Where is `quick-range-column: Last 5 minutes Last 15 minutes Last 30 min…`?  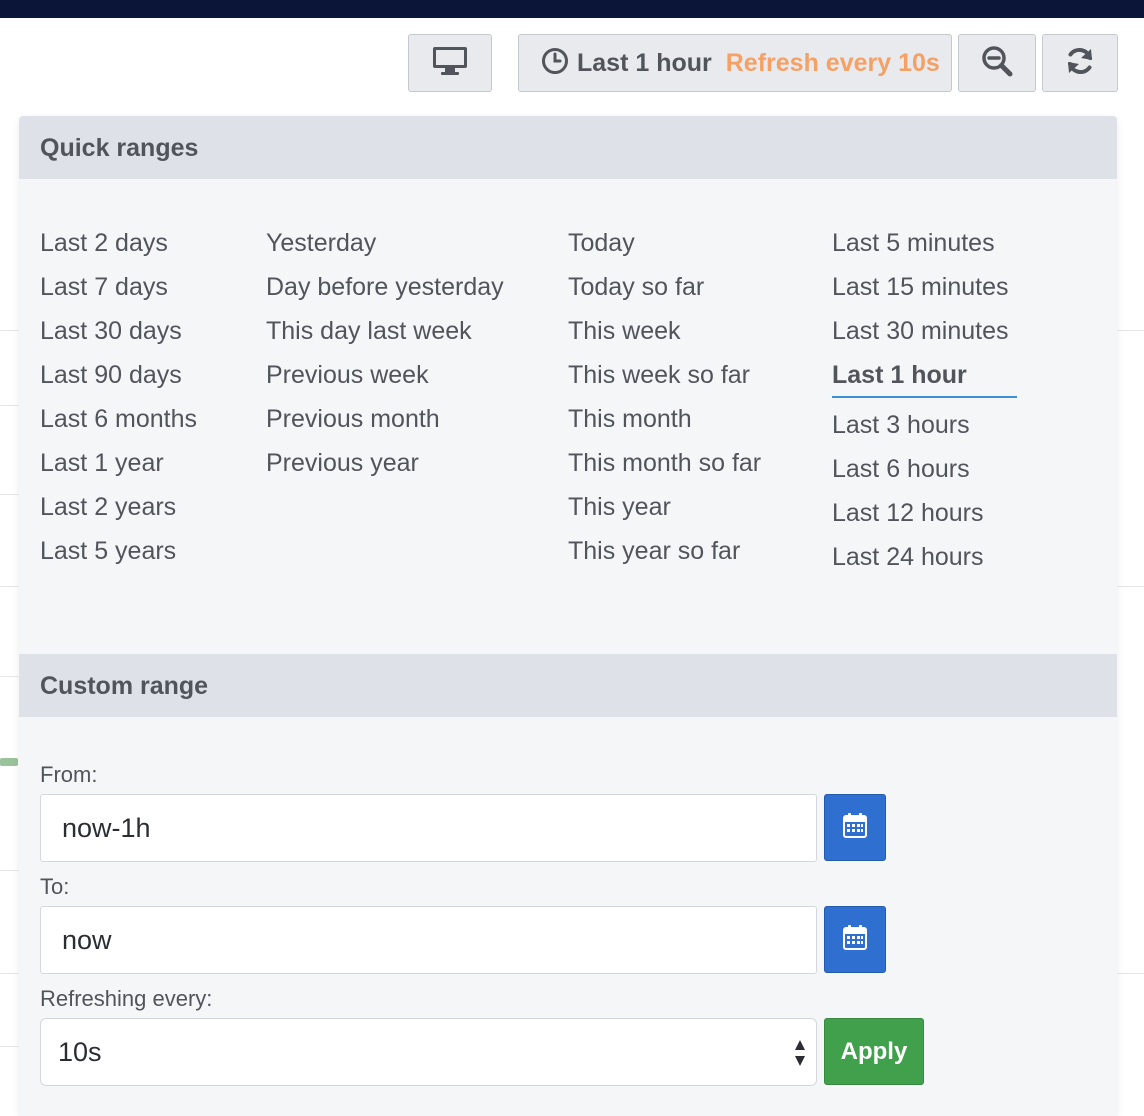
quick-range-column: Last 5 minutes Last 15 minutes Last 30 min… is located at coordinates (924, 400).